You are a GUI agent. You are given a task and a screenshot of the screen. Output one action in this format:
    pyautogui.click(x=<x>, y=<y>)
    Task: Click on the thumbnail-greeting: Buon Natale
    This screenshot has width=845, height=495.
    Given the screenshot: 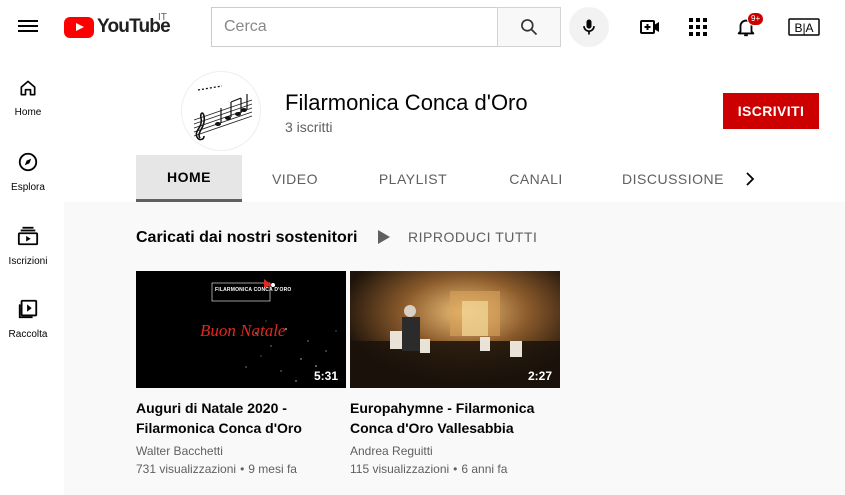 What is the action you would take?
    pyautogui.click(x=243, y=330)
    